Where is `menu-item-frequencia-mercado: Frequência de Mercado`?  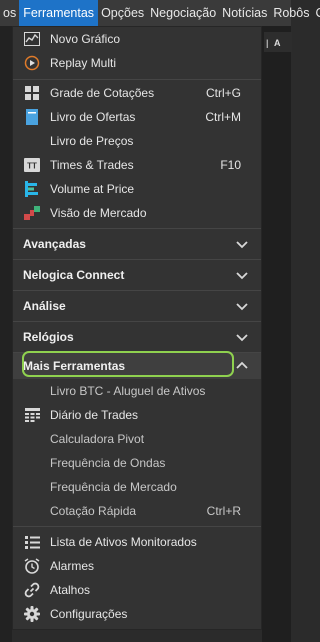
menu-item-frequencia-mercado: Frequência de Mercado is located at coordinates (137, 487).